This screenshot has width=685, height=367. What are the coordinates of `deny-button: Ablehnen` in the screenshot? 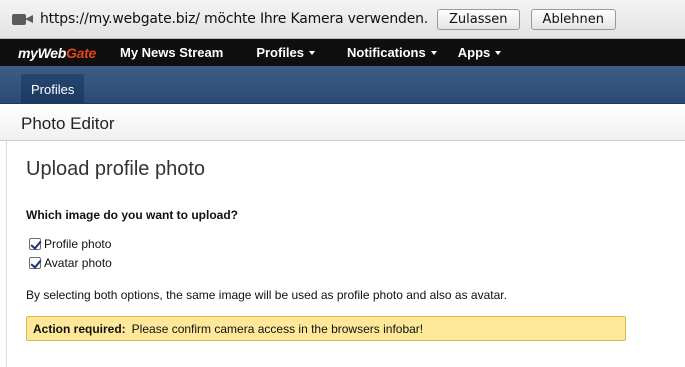 It's located at (573, 19).